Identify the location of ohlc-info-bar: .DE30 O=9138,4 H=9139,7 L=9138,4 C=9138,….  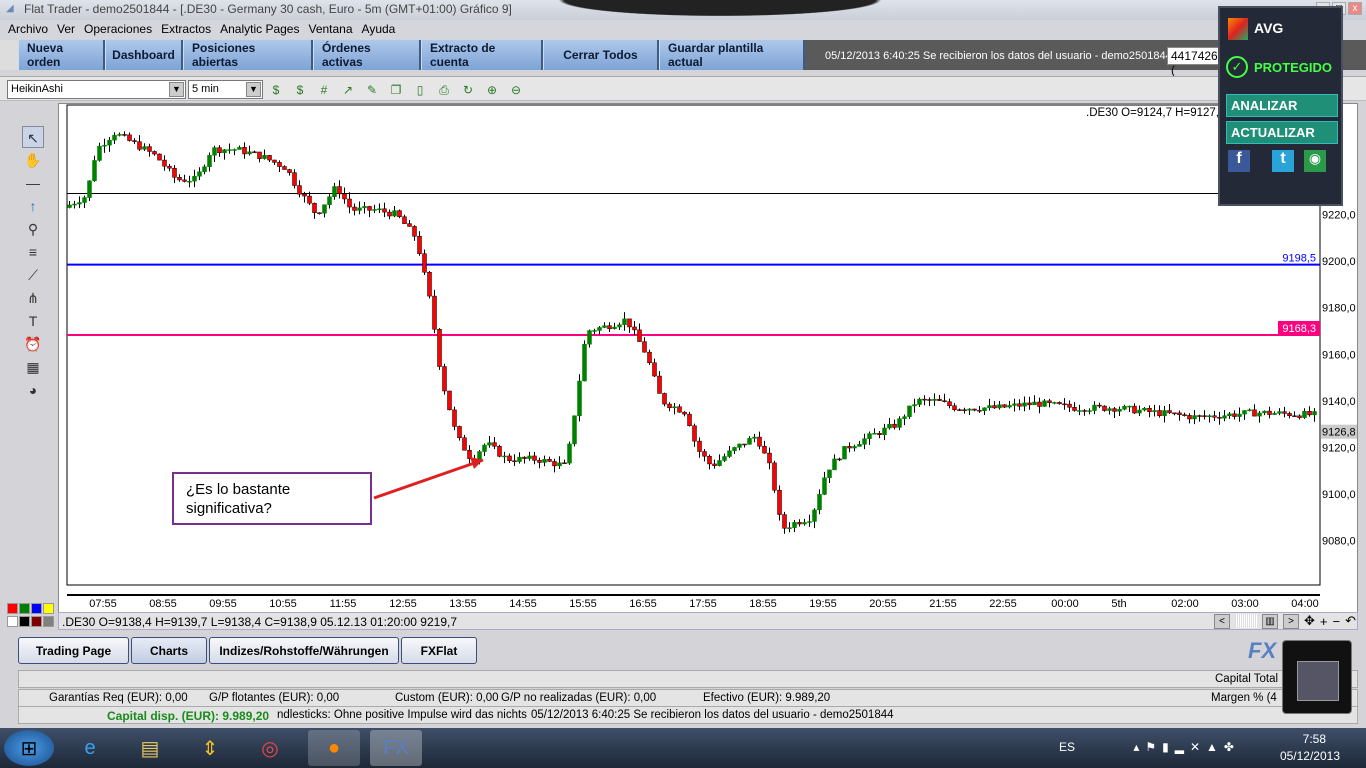
(708, 621).